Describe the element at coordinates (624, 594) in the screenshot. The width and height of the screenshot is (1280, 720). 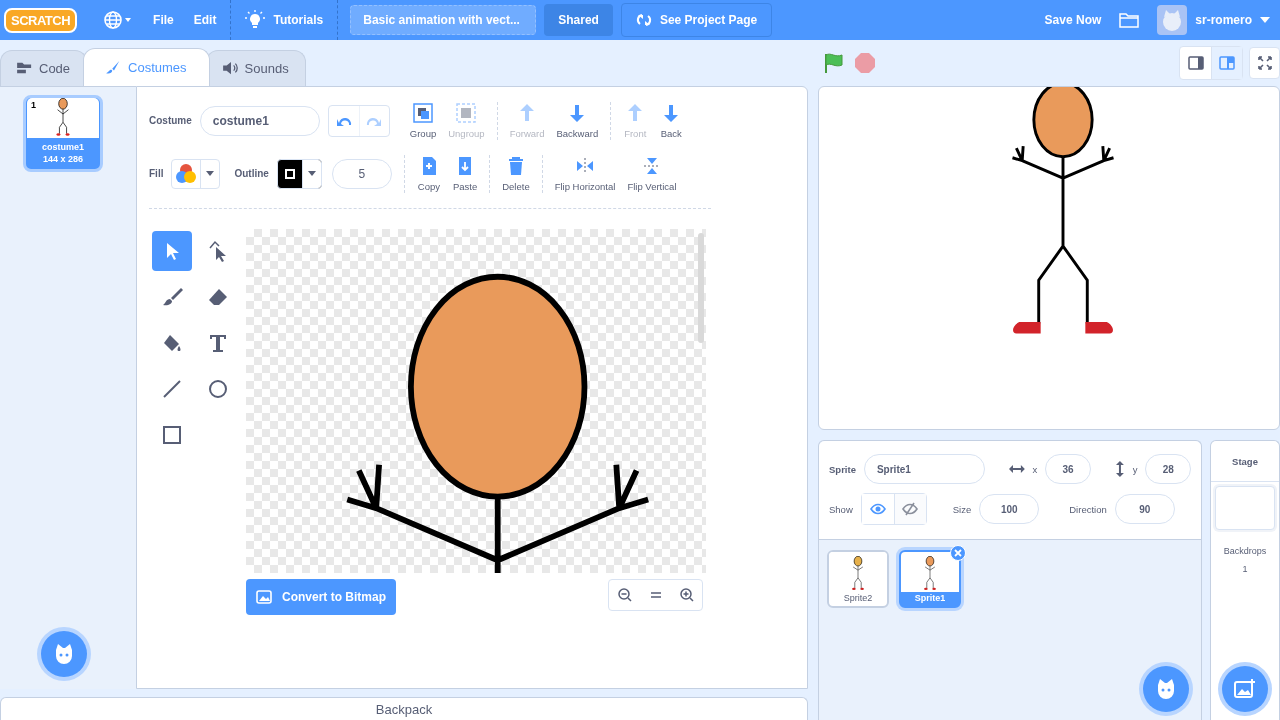
I see `zoom-out-icon` at that location.